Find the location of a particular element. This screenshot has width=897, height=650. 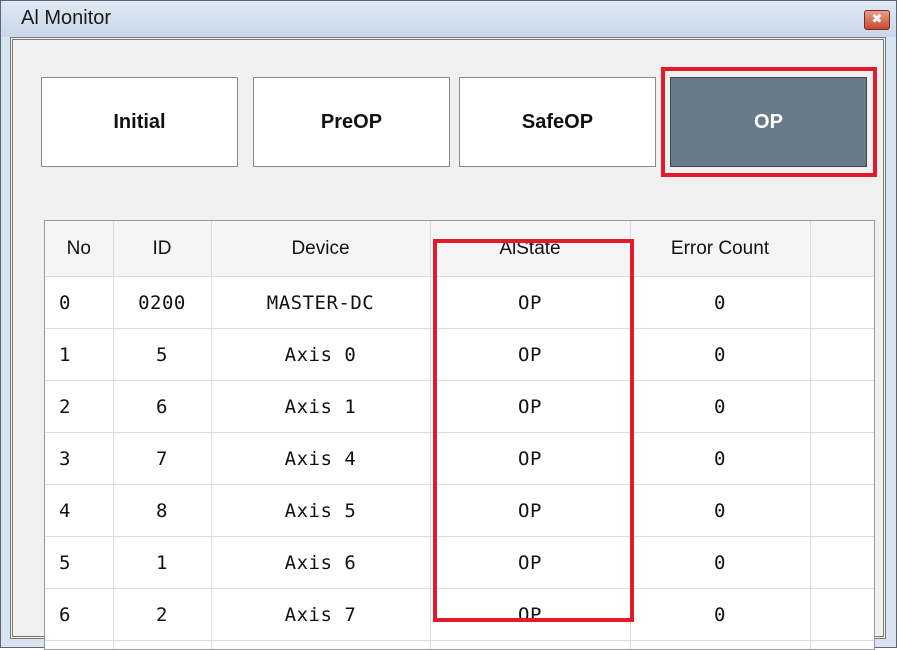

safeop-state-label: SafeOP is located at coordinates (557, 122).